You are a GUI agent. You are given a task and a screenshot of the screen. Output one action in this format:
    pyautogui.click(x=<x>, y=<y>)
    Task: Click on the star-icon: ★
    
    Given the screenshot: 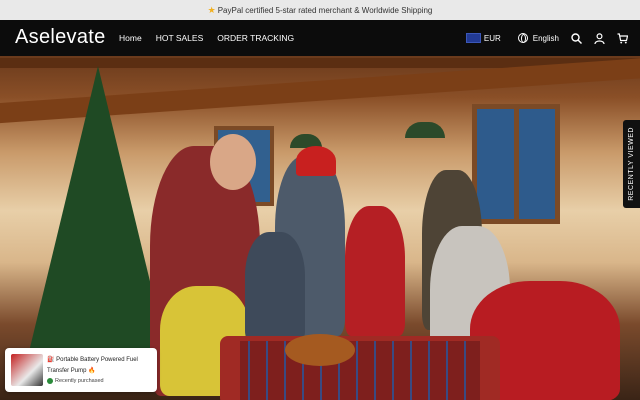 What is the action you would take?
    pyautogui.click(x=211, y=9)
    